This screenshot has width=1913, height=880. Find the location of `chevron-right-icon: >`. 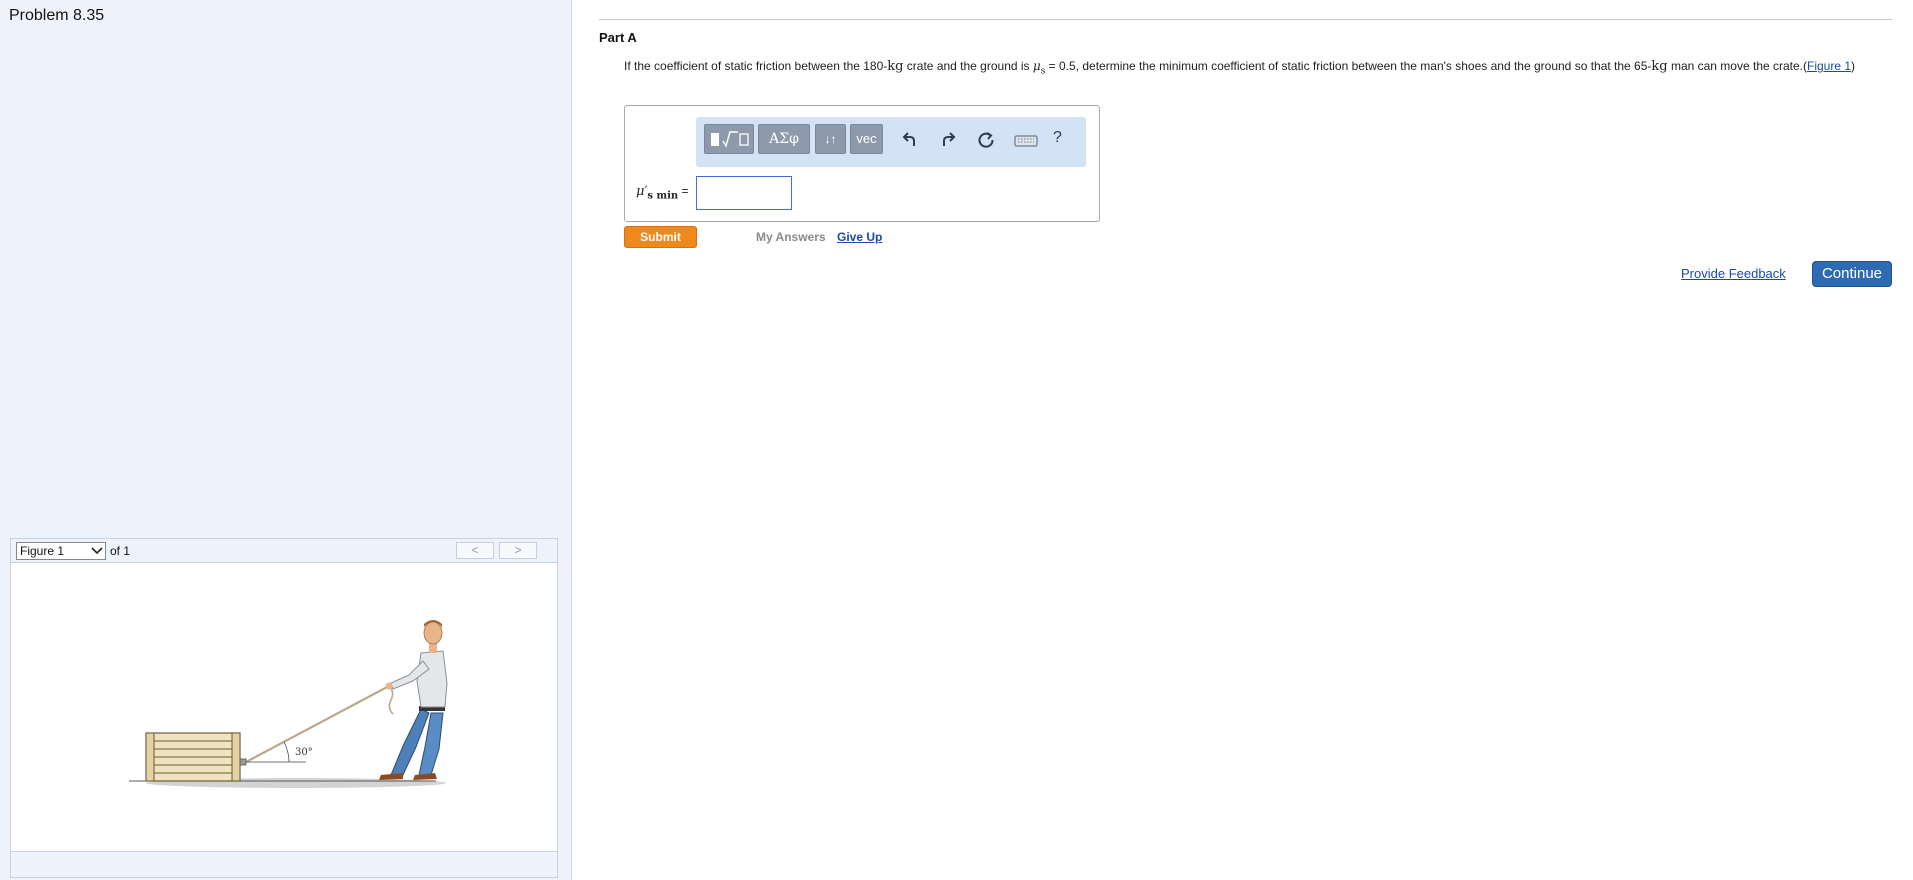

chevron-right-icon: > is located at coordinates (518, 550).